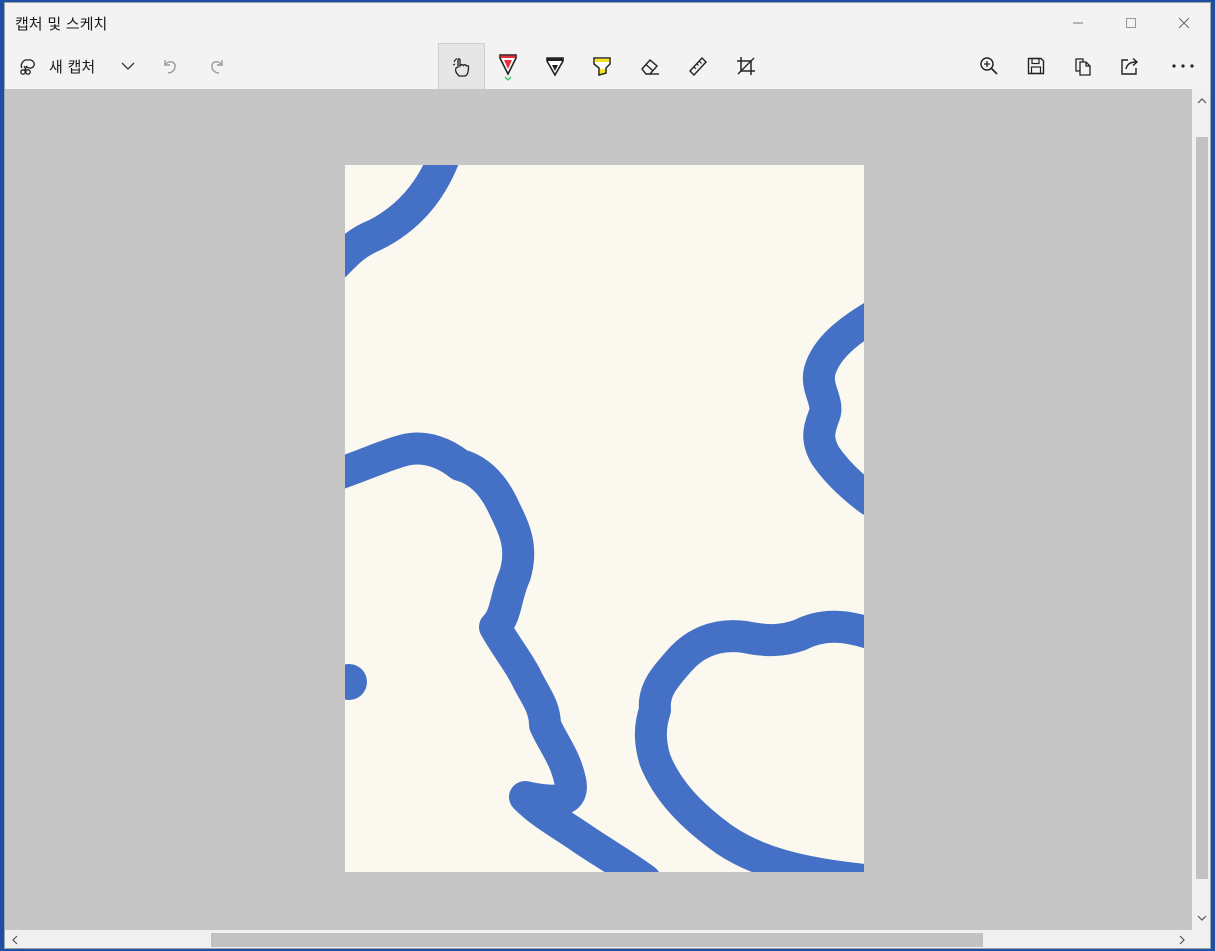  I want to click on maximize-icon, so click(1130, 23).